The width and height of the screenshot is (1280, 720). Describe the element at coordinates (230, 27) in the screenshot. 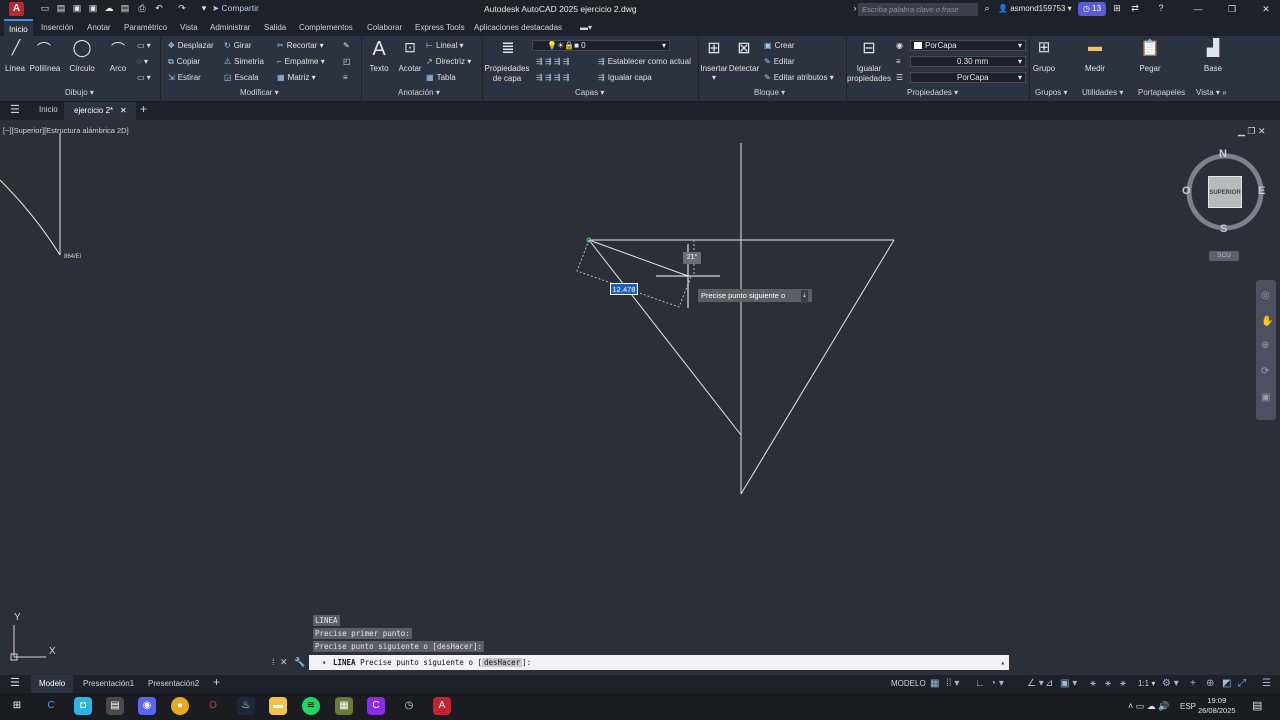

I see `tab-administrar: Administrar` at that location.